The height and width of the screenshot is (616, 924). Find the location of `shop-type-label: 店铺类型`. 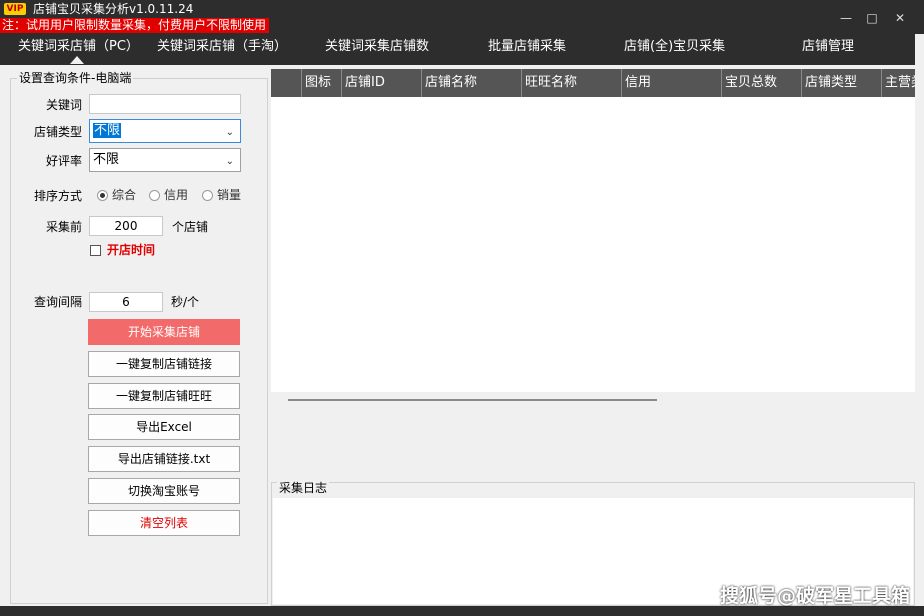

shop-type-label: 店铺类型 is located at coordinates (57, 132).